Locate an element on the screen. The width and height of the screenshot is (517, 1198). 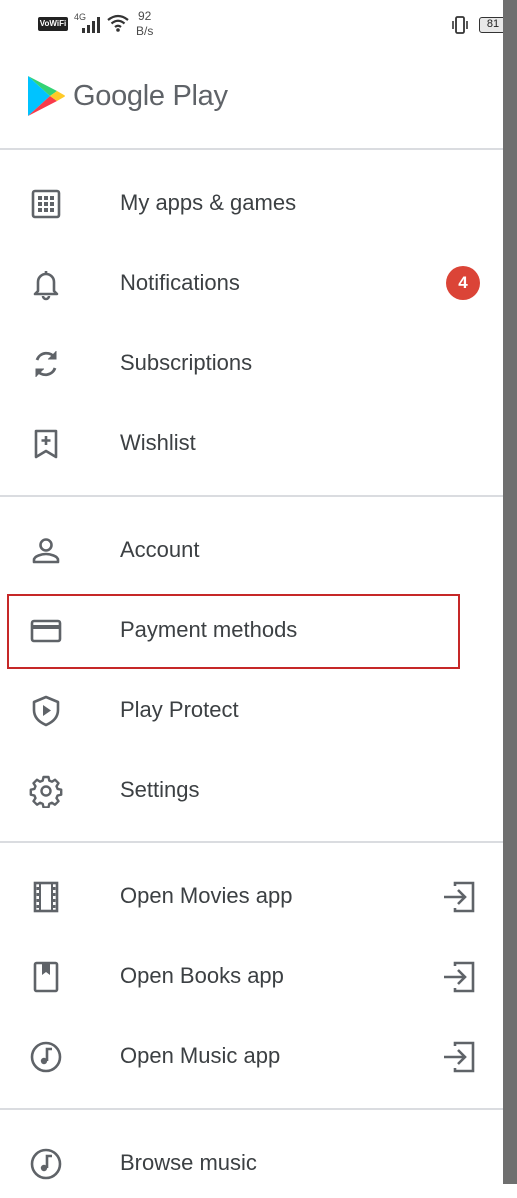
google-play-logo-icon is located at coordinates (46, 98).